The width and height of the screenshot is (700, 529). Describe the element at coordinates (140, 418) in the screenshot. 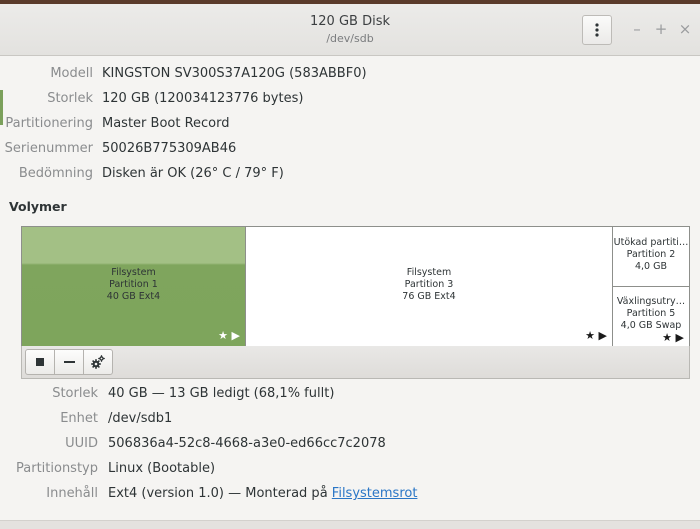

I see `device-value: /dev/sdb1` at that location.